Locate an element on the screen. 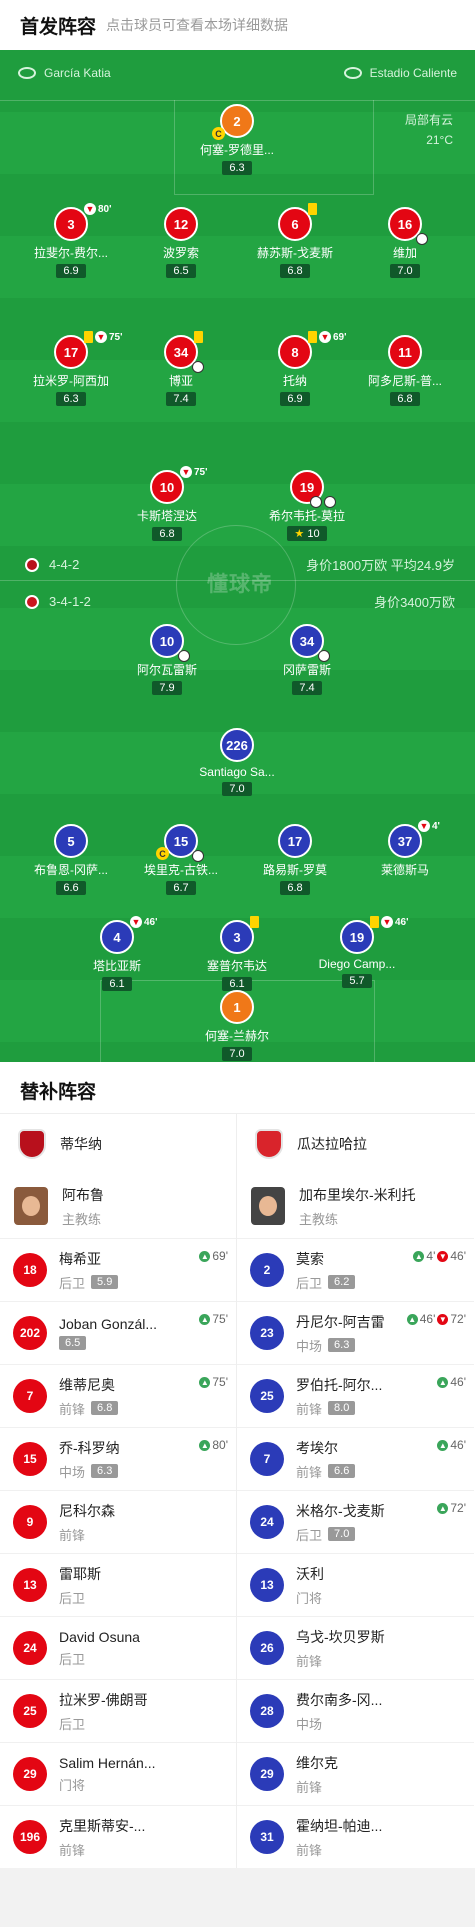 This screenshot has width=475, height=1927. player-rating: 6.3 is located at coordinates (237, 168).